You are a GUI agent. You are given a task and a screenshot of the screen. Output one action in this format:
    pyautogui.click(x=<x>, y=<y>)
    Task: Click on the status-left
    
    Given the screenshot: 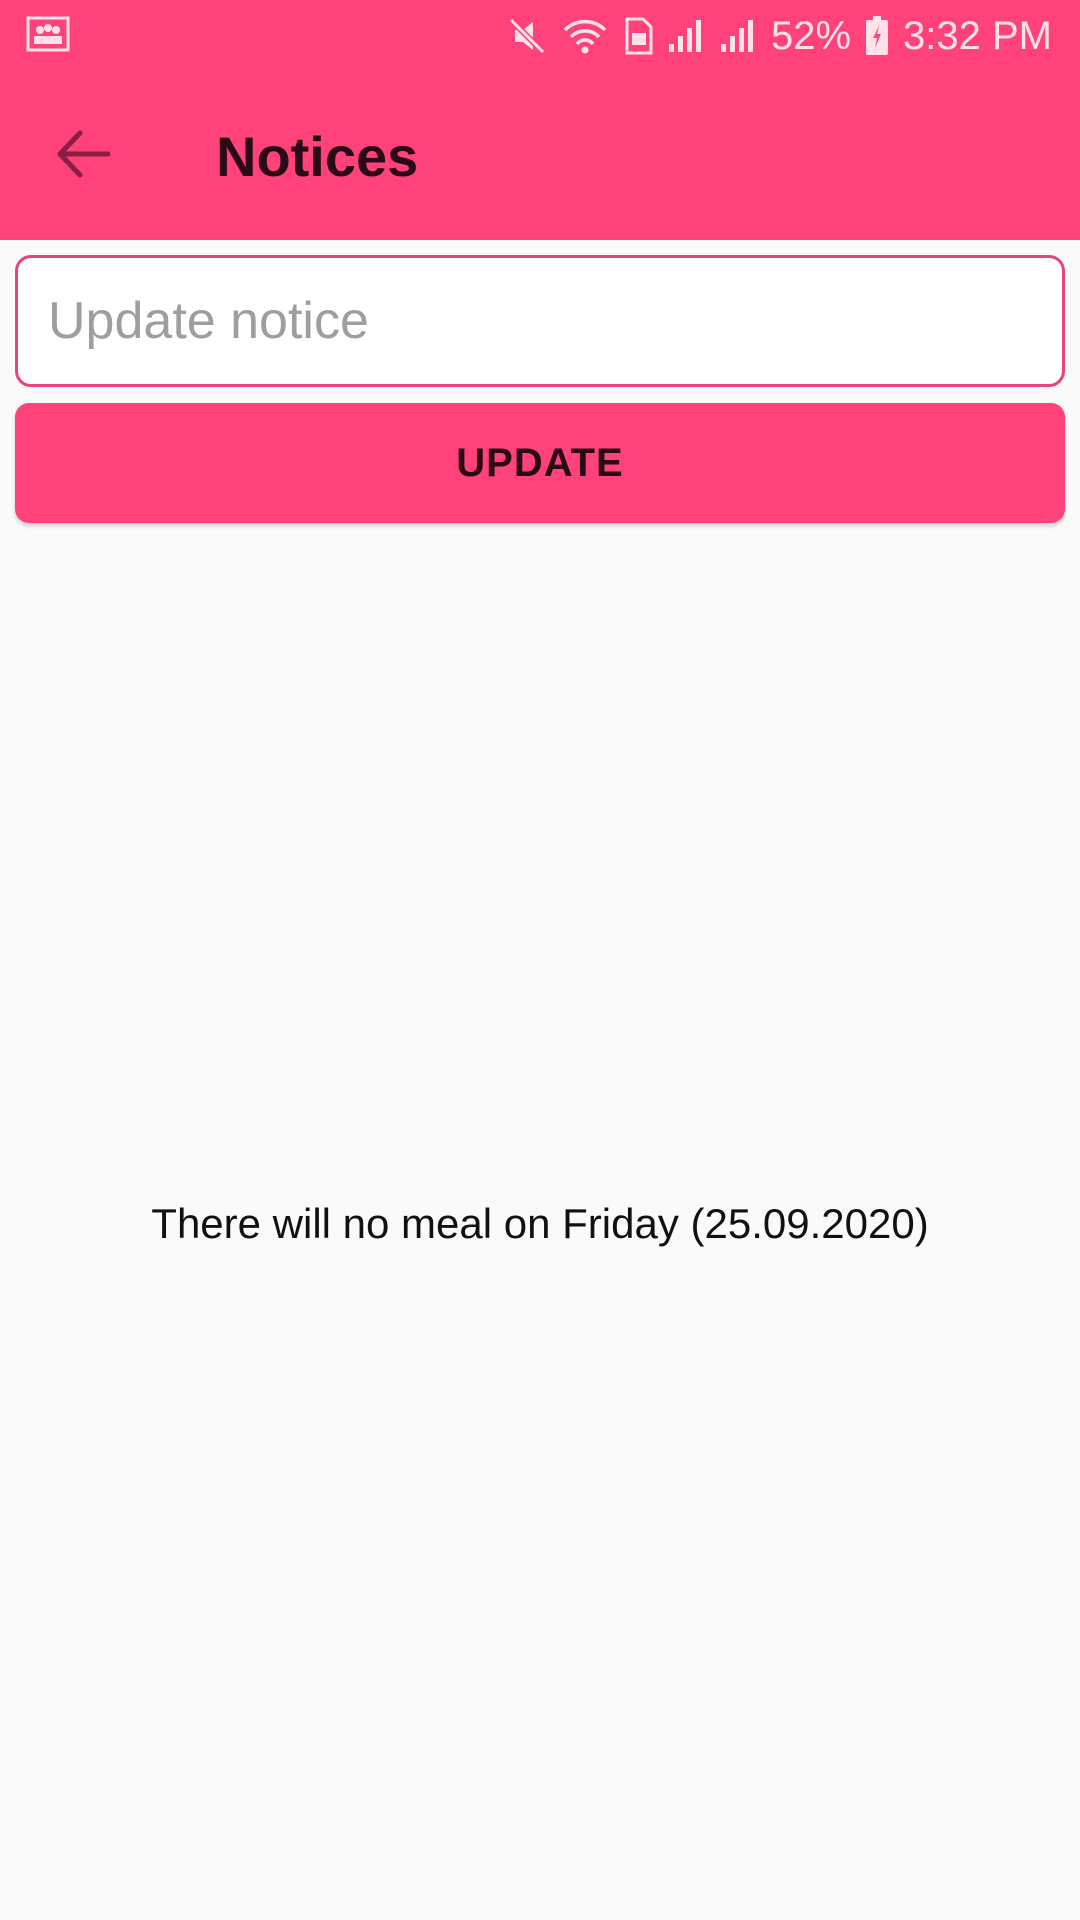 What is the action you would take?
    pyautogui.click(x=48, y=36)
    